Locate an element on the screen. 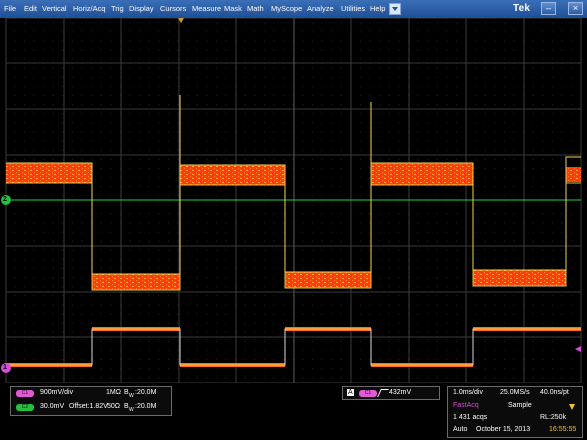  ch2-bw: :20.0M is located at coordinates (146, 406).